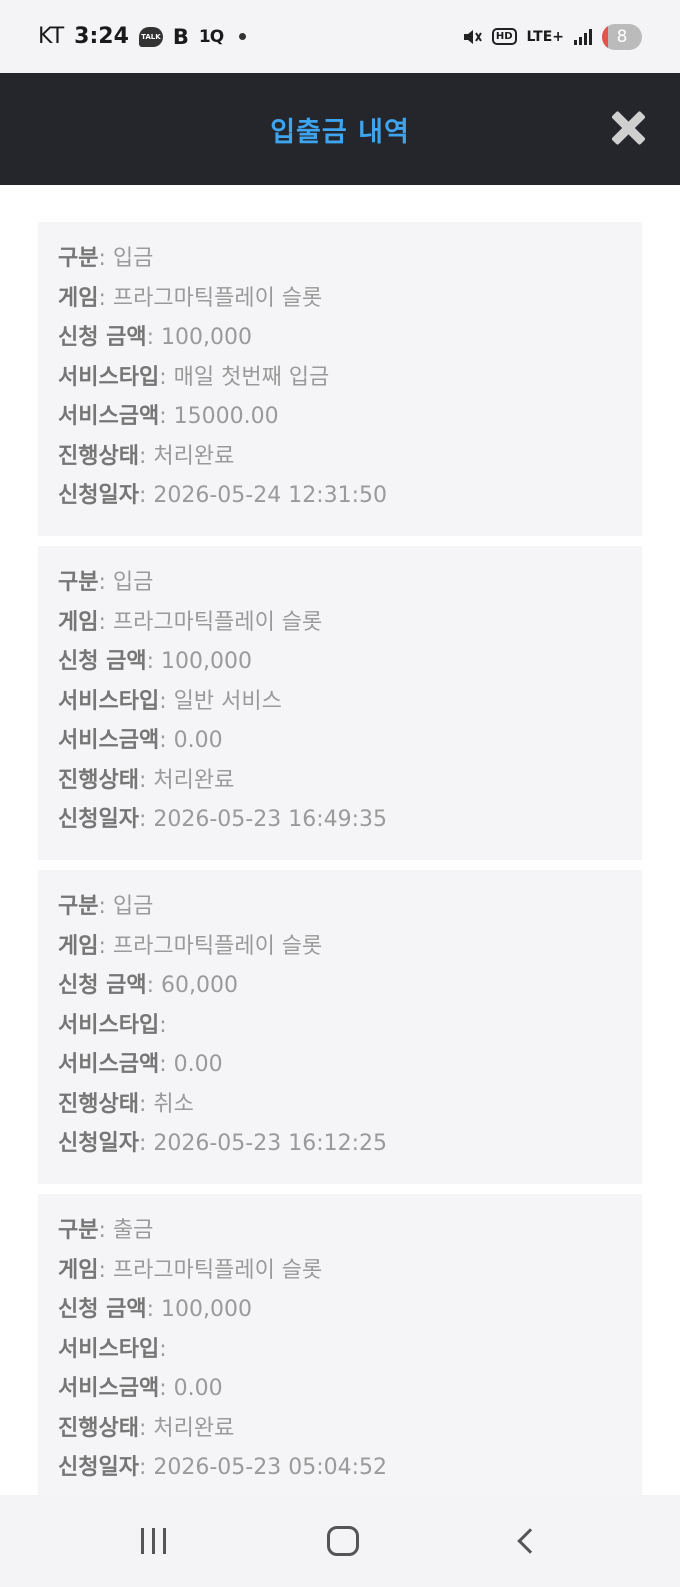 The width and height of the screenshot is (680, 1587). I want to click on lte-icon: LTE+, so click(545, 36).